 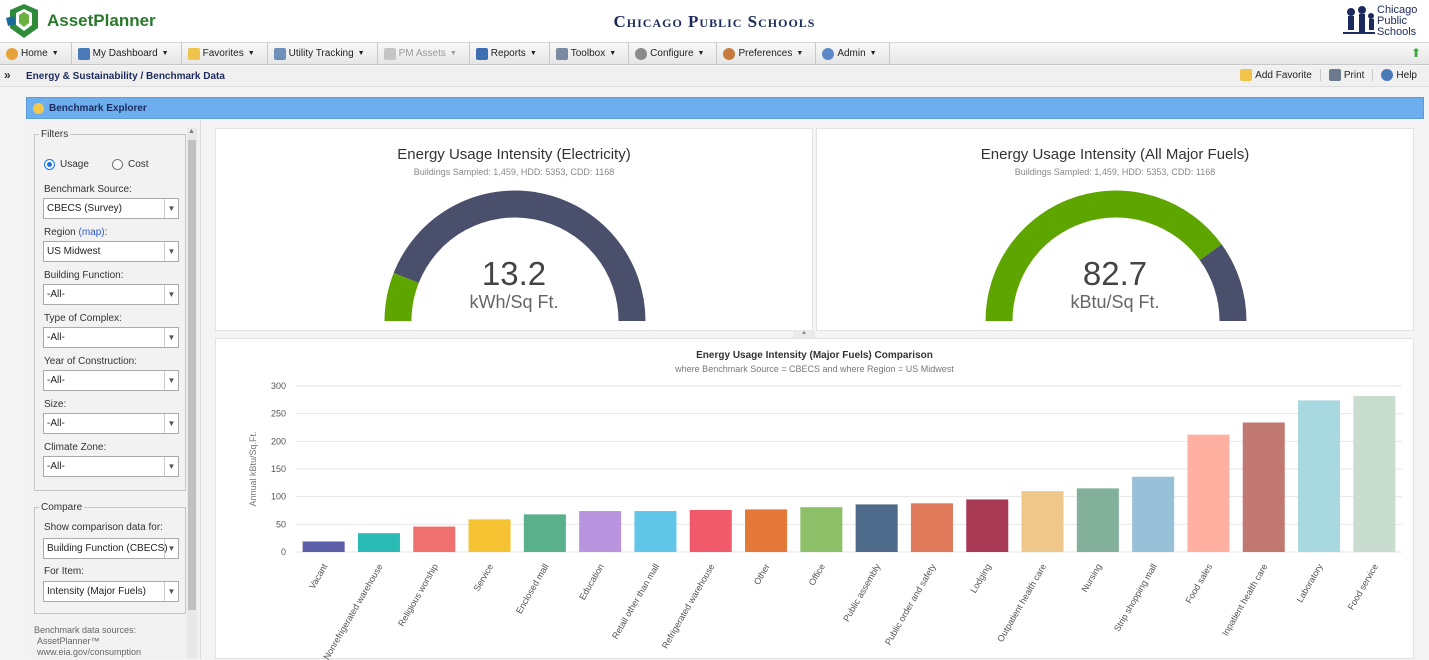 I want to click on benchmark-explorer-header: Benchmark Explorer, so click(x=725, y=108).